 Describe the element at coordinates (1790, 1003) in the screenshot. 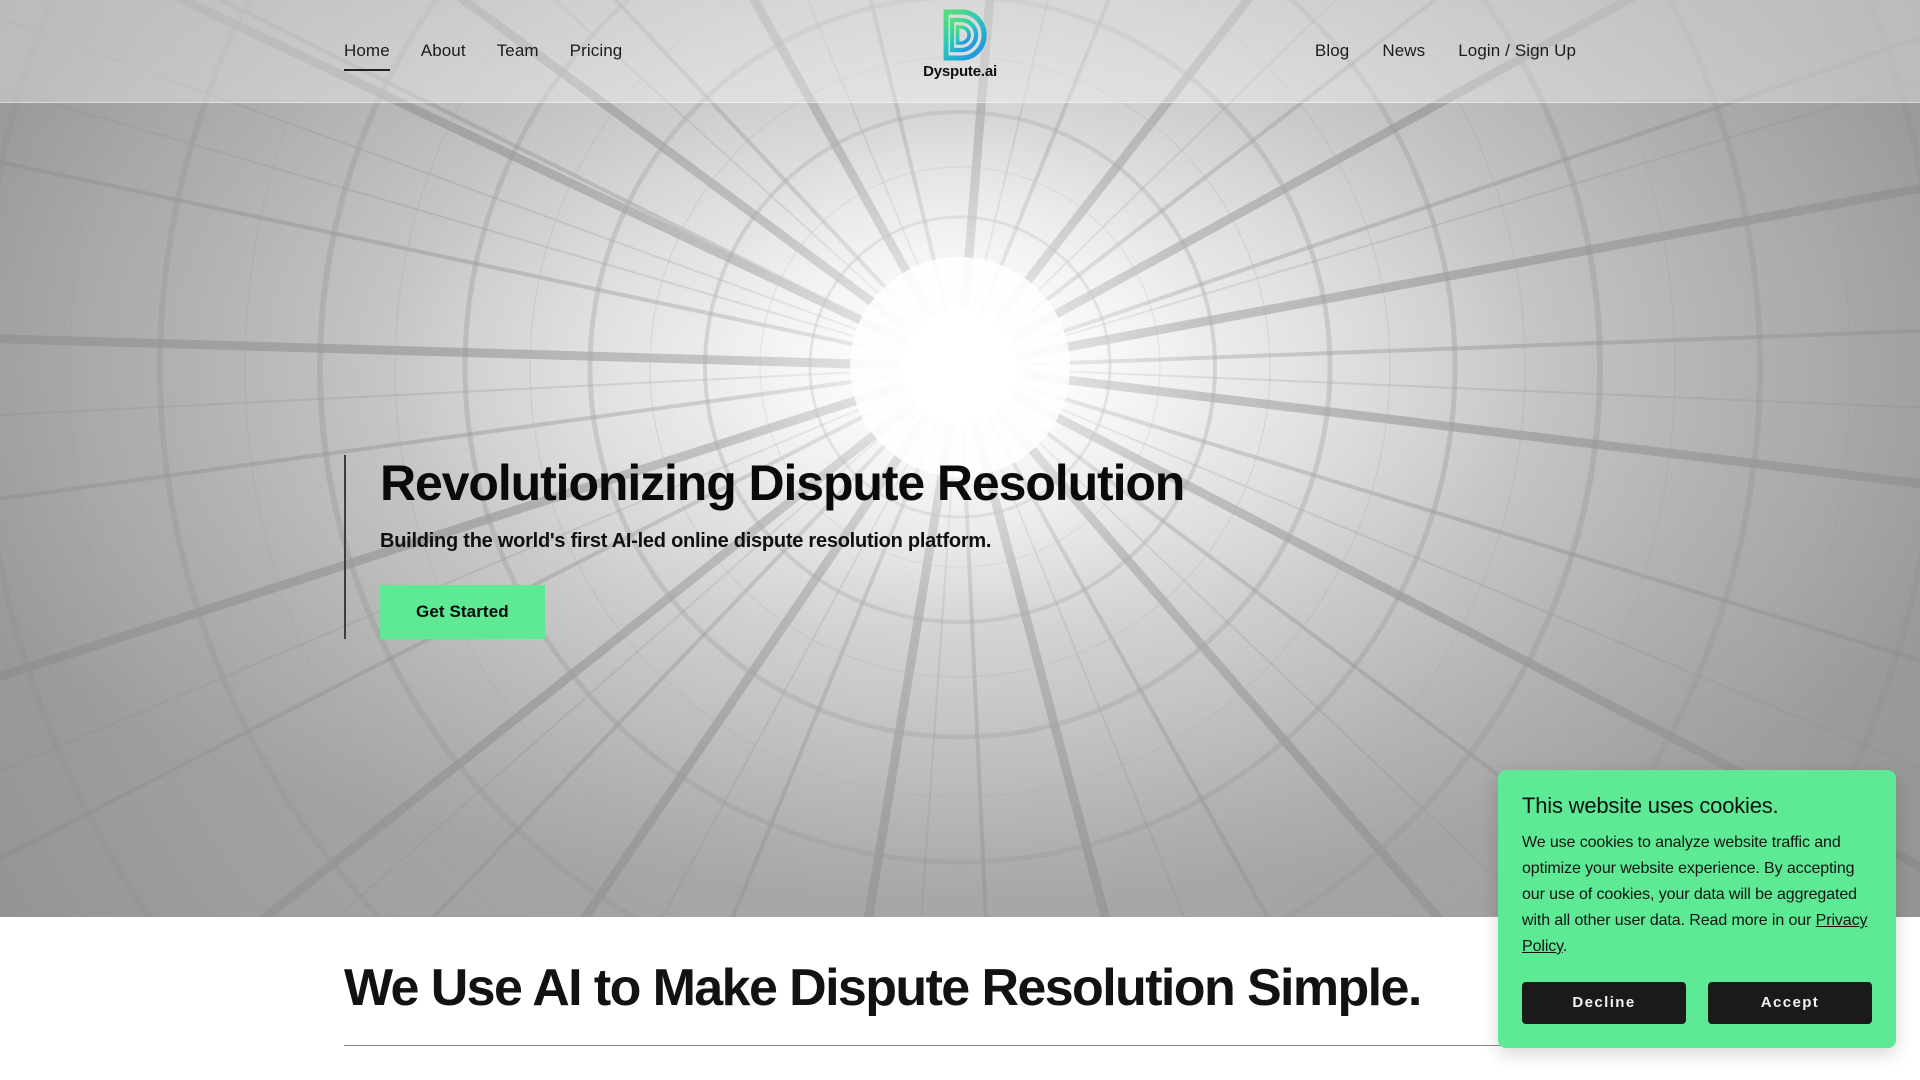

I see `cookie-accept-button: Accept` at that location.